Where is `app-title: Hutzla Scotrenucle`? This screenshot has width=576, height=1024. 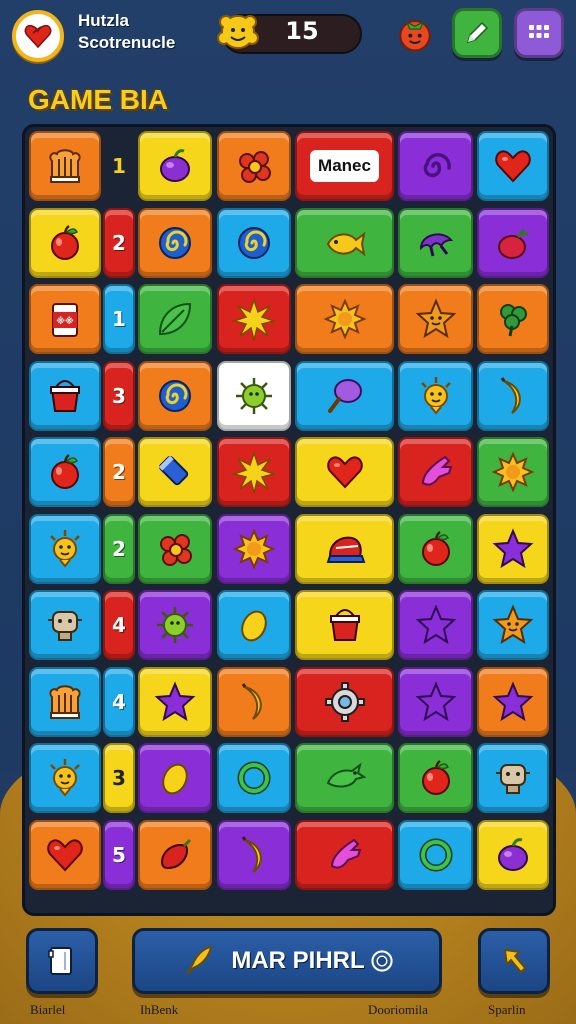
app-title: Hutzla Scotrenucle is located at coordinates (126, 32).